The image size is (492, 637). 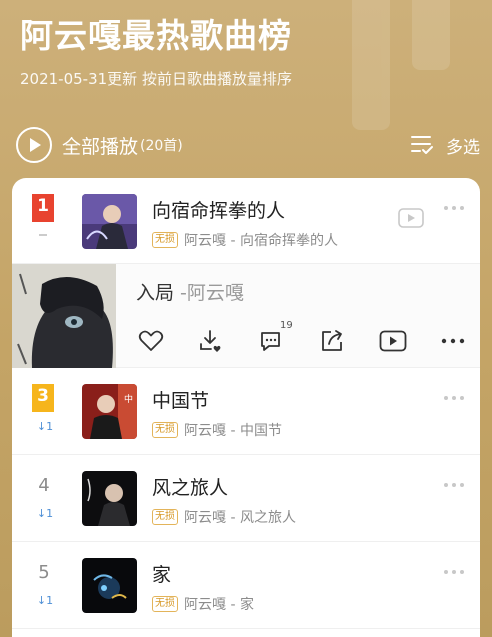 What do you see at coordinates (233, 431) in the screenshot?
I see `song-artist-album: 阿云嘎 - 中国节` at bounding box center [233, 431].